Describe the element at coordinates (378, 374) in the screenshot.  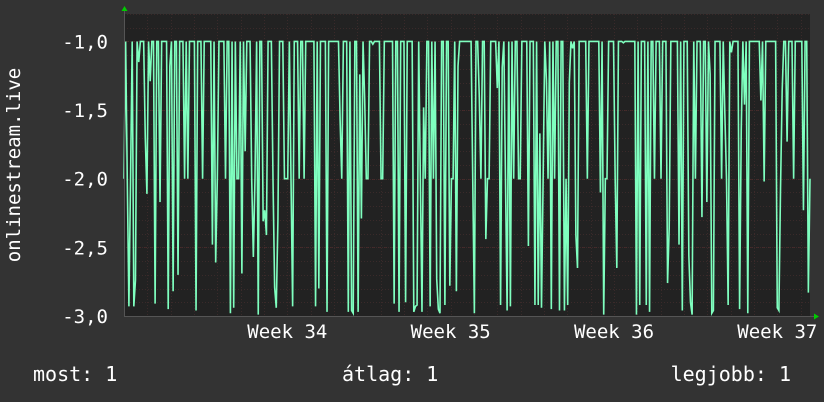
I see `footer-average-label: átlag:` at that location.